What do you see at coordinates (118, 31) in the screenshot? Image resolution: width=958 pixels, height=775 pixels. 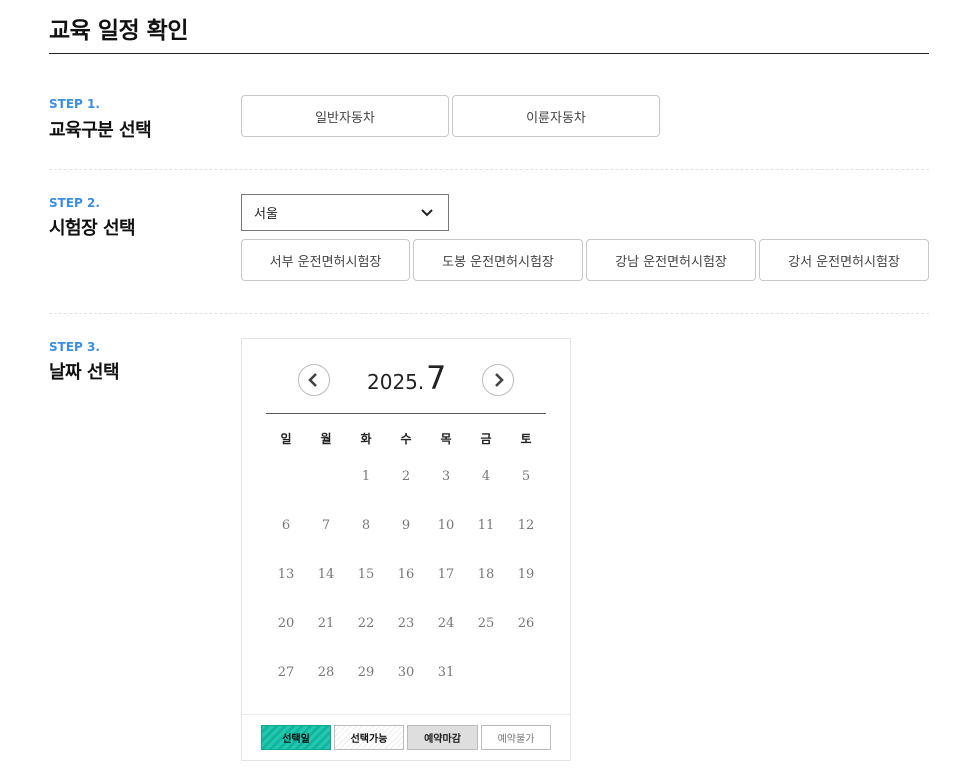 I see `page-title: 교육 일정 확인` at bounding box center [118, 31].